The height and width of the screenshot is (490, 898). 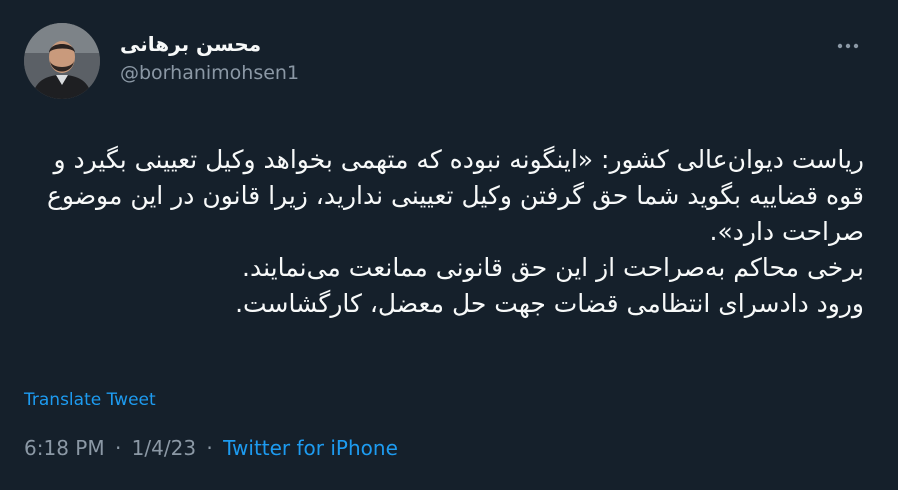 I want to click on author-handle: @borhanimohsen1, so click(x=209, y=73).